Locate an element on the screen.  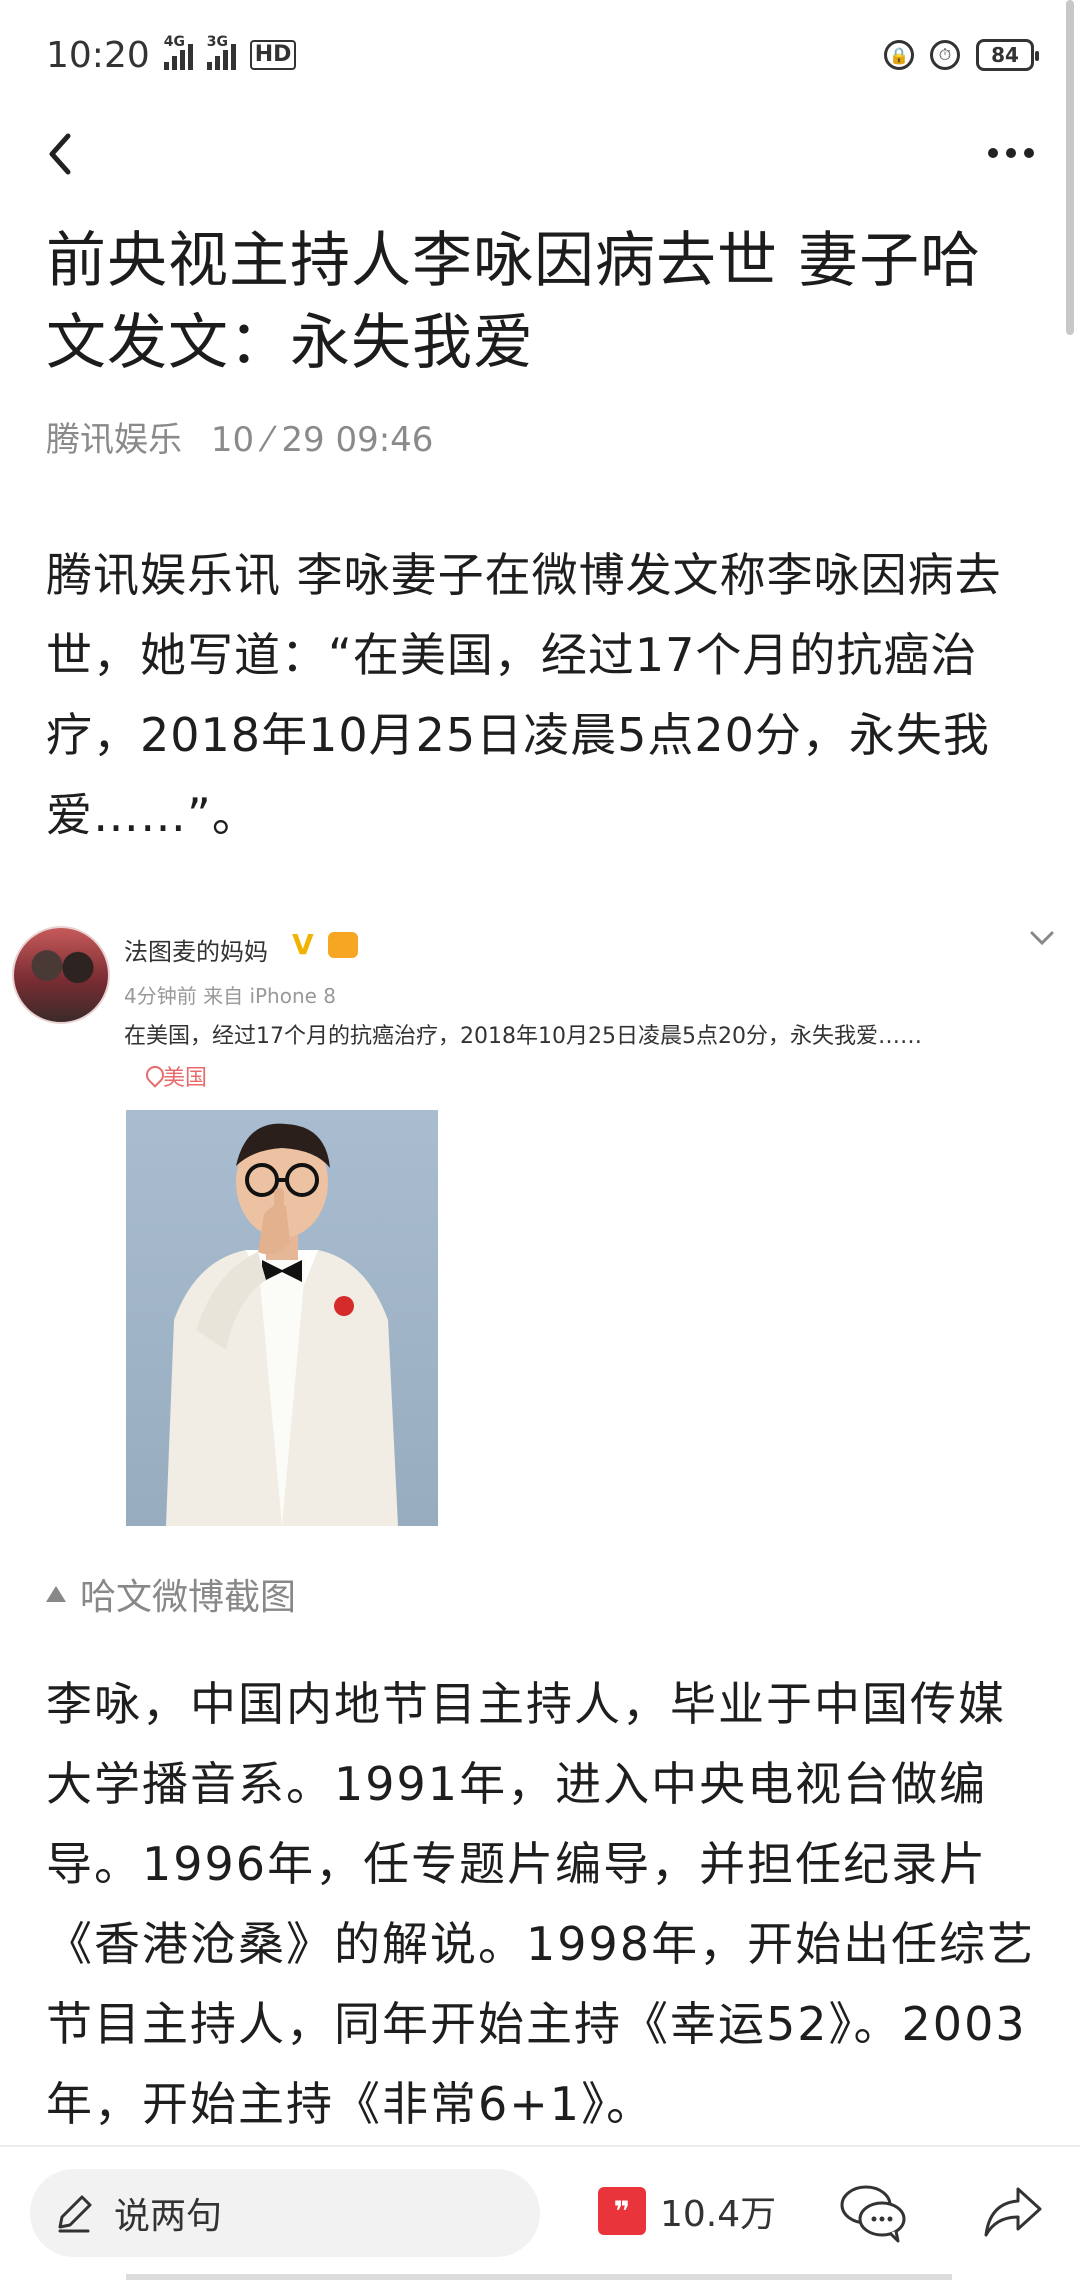
status-right: 🔒 ⏱ 84 is located at coordinates (961, 55).